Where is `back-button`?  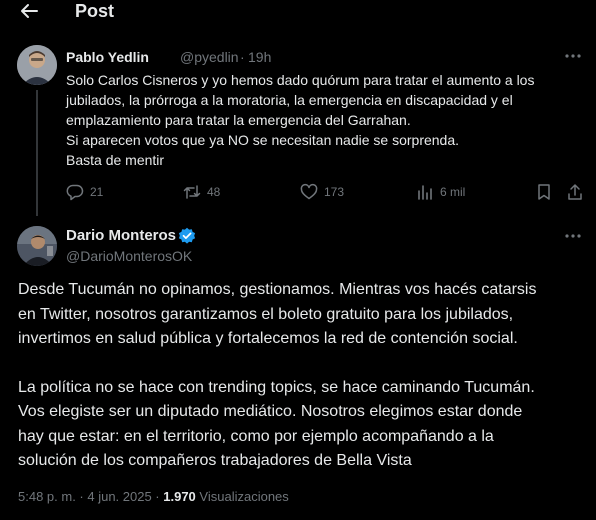
back-button is located at coordinates (29, 11).